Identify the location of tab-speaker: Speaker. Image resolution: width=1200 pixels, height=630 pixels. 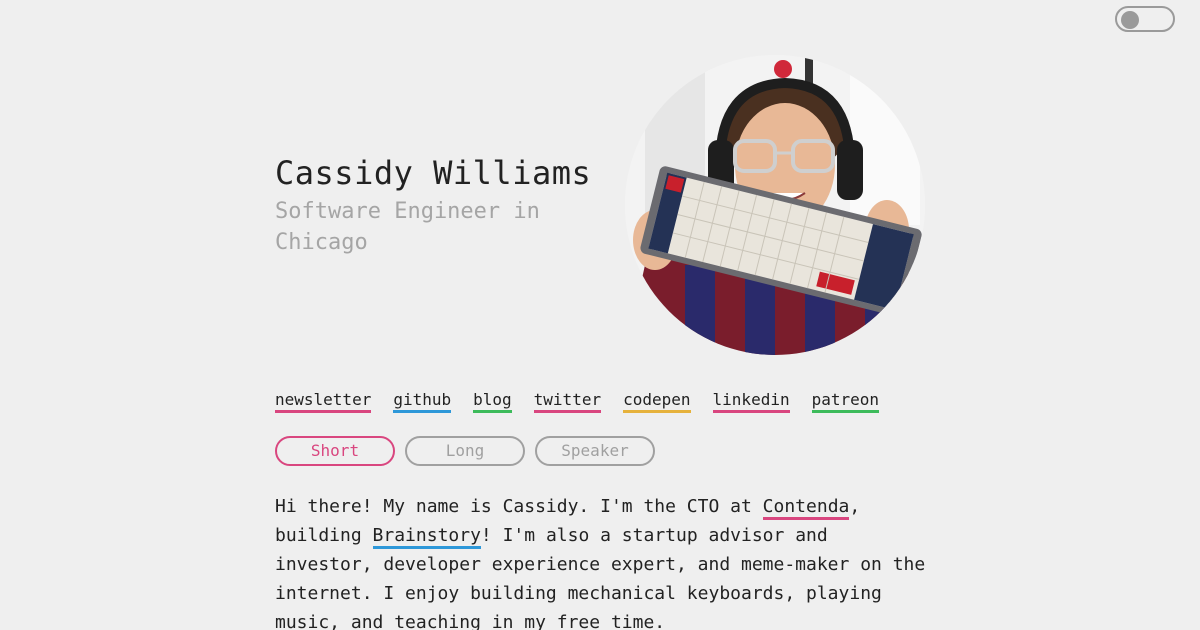
(595, 451).